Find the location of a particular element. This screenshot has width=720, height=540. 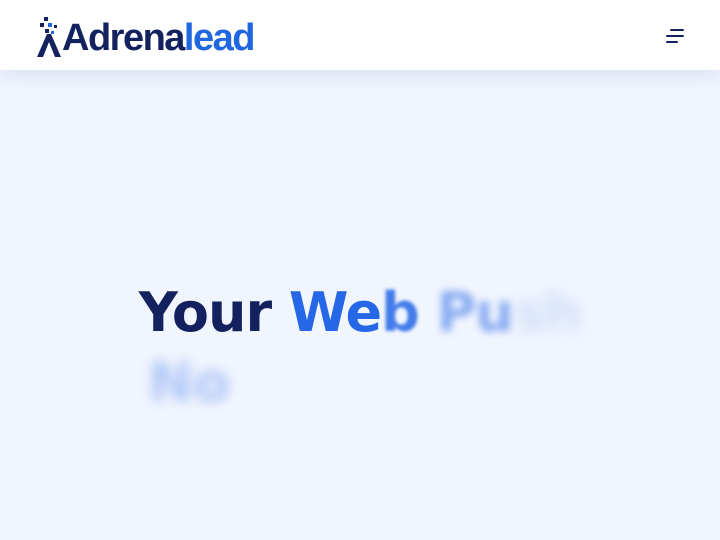

logo-wordmark: Adrena lead is located at coordinates (159, 38).